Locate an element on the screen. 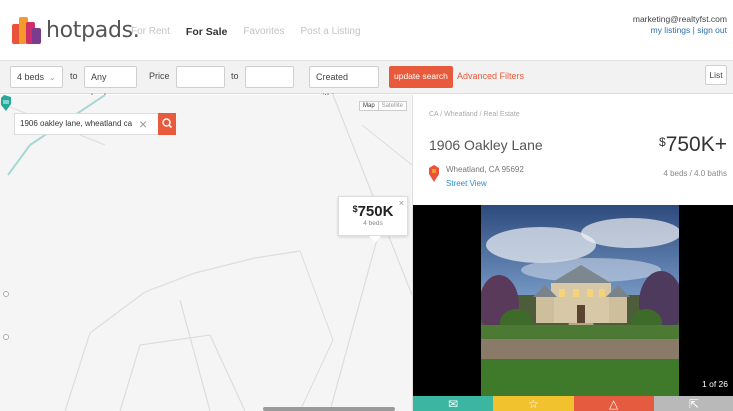 This screenshot has width=733, height=411. advanced-filters-link: Advanced Filters is located at coordinates (490, 77).